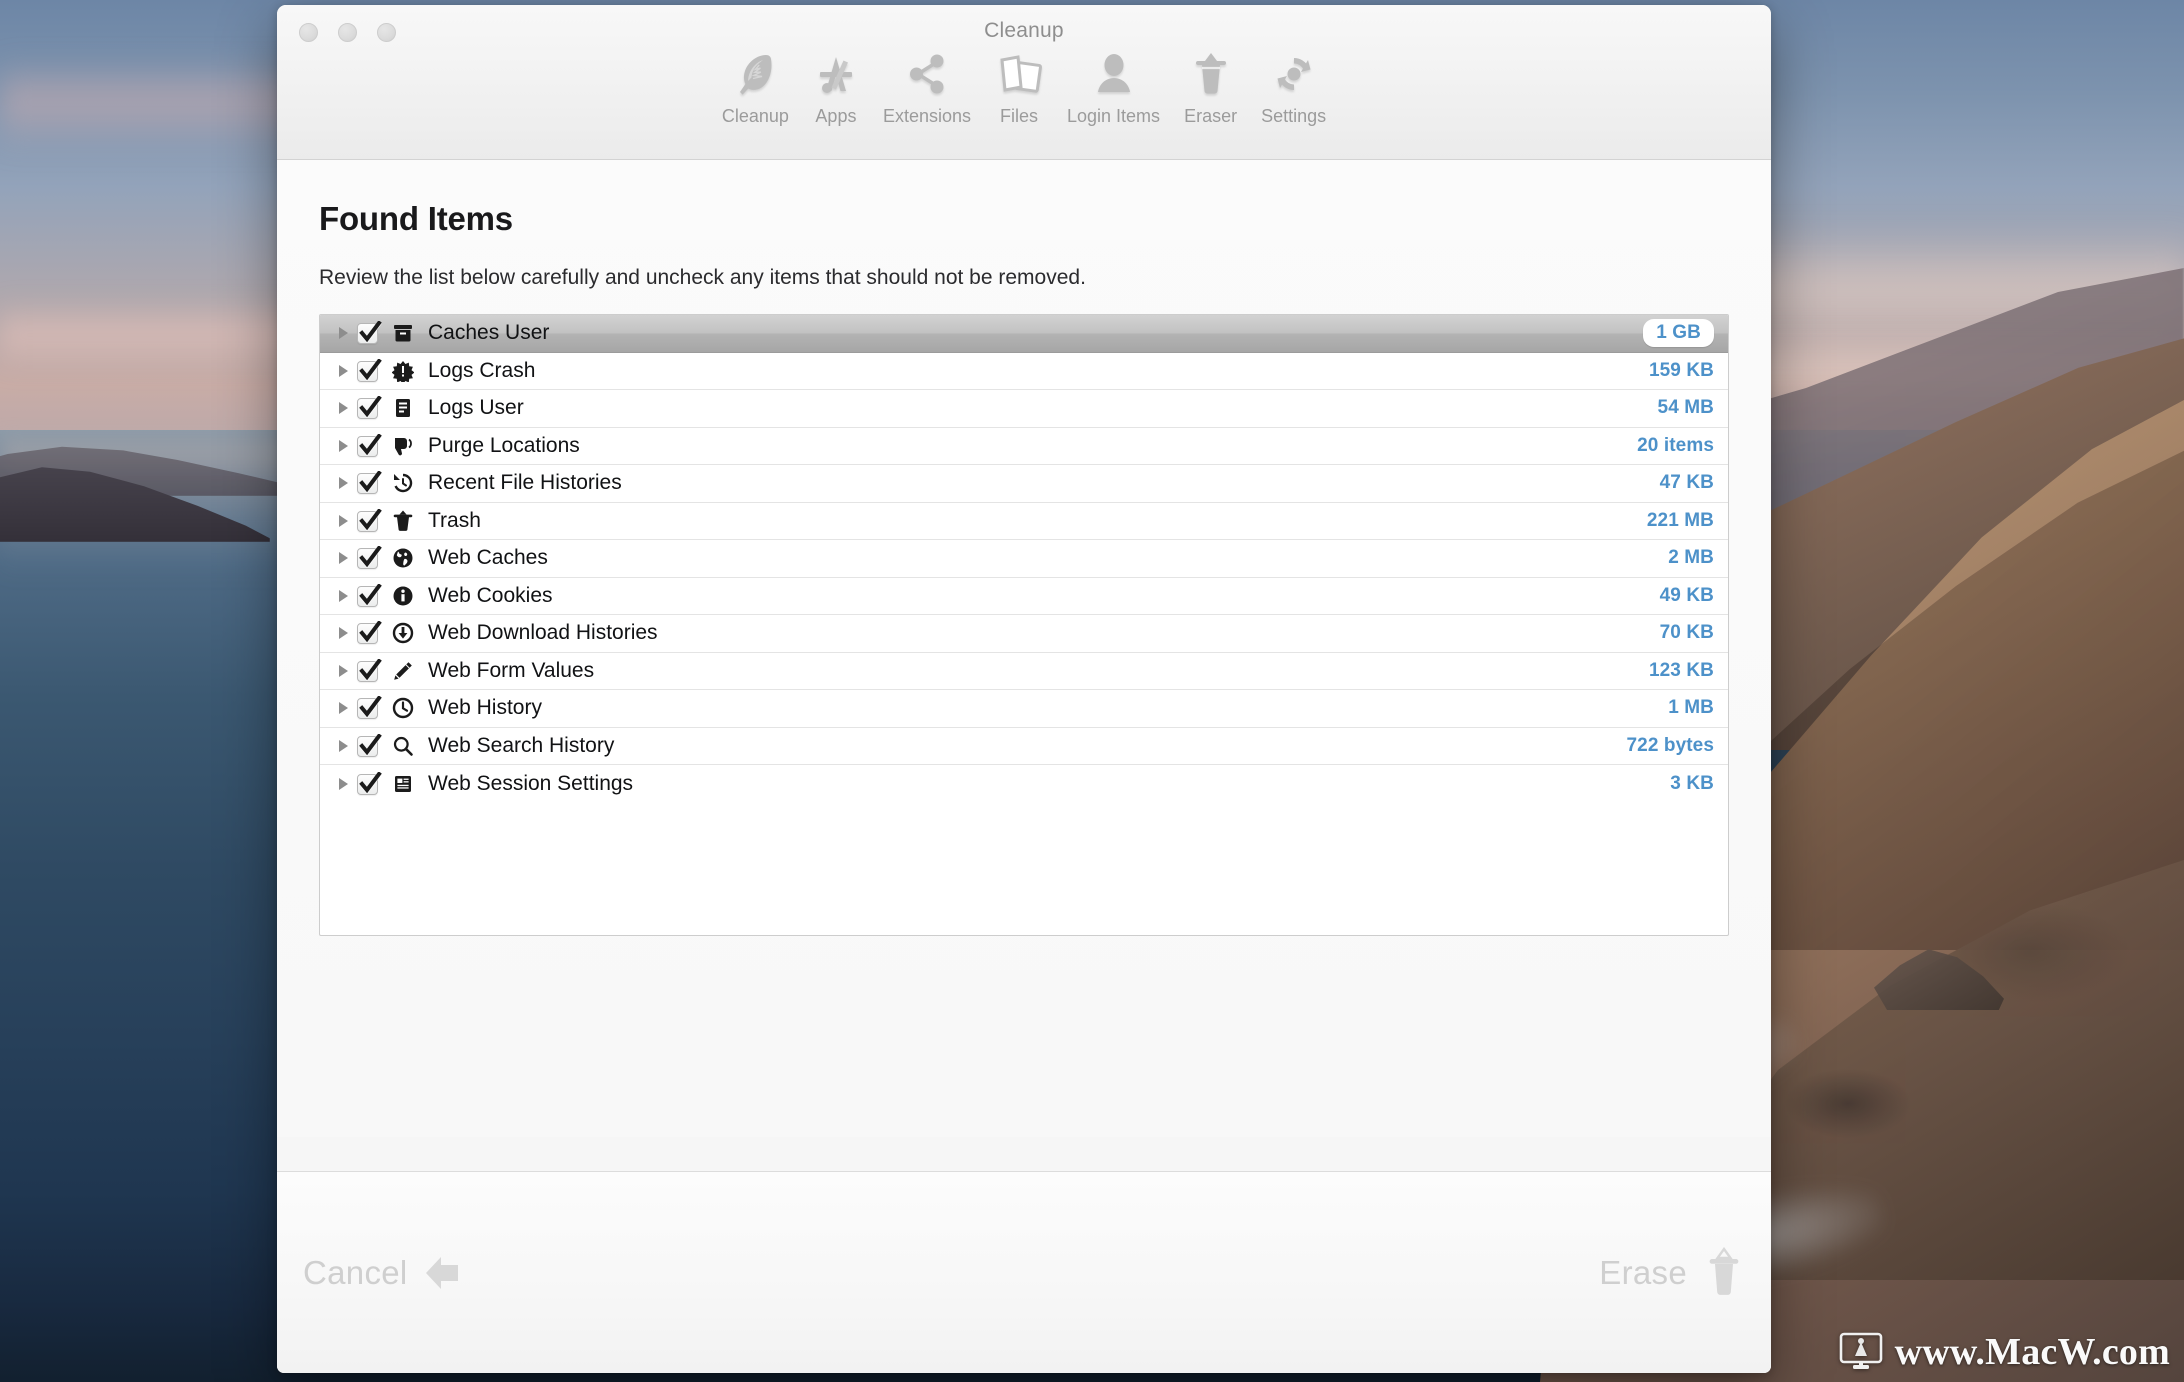 The image size is (2184, 1382). I want to click on news-card-icon, so click(403, 784).